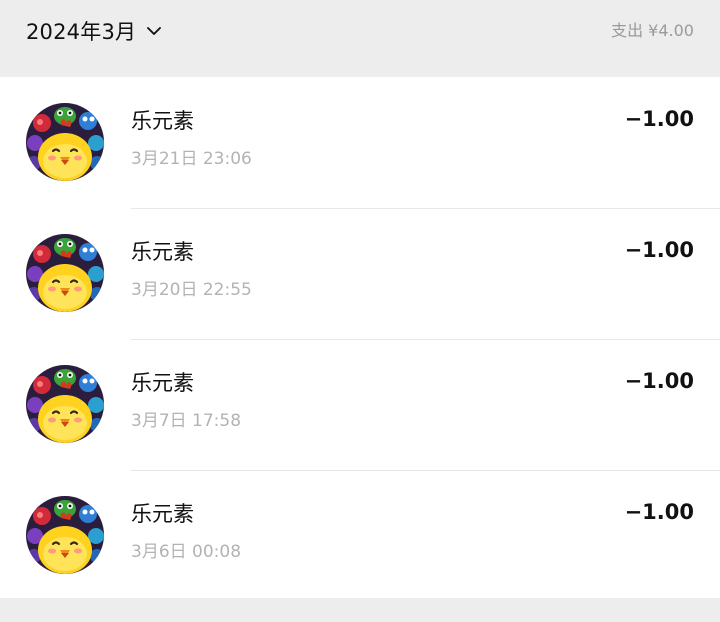  I want to click on expense-summary: 支出 ¥4.00, so click(652, 30).